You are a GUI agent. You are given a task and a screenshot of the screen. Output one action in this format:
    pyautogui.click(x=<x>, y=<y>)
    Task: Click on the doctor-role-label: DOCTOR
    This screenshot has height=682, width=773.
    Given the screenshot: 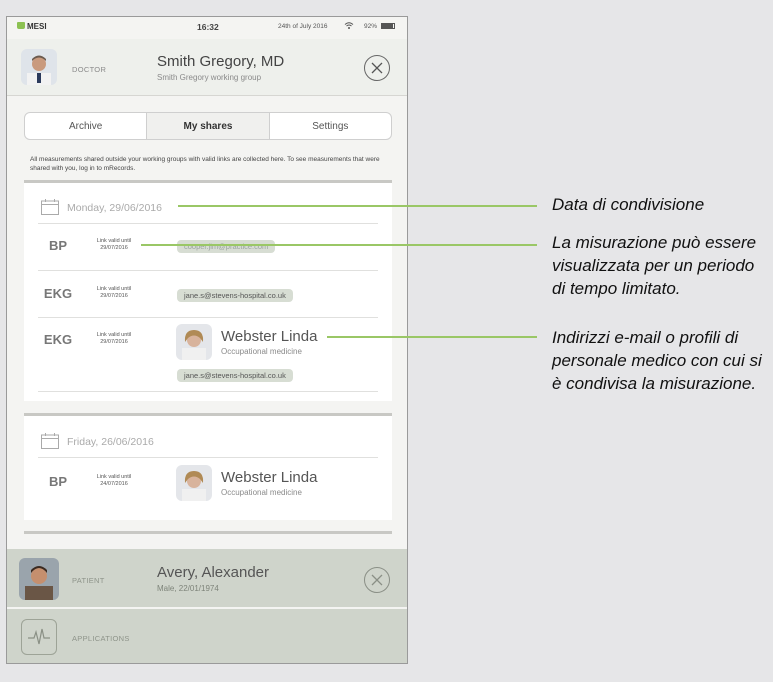 What is the action you would take?
    pyautogui.click(x=89, y=69)
    